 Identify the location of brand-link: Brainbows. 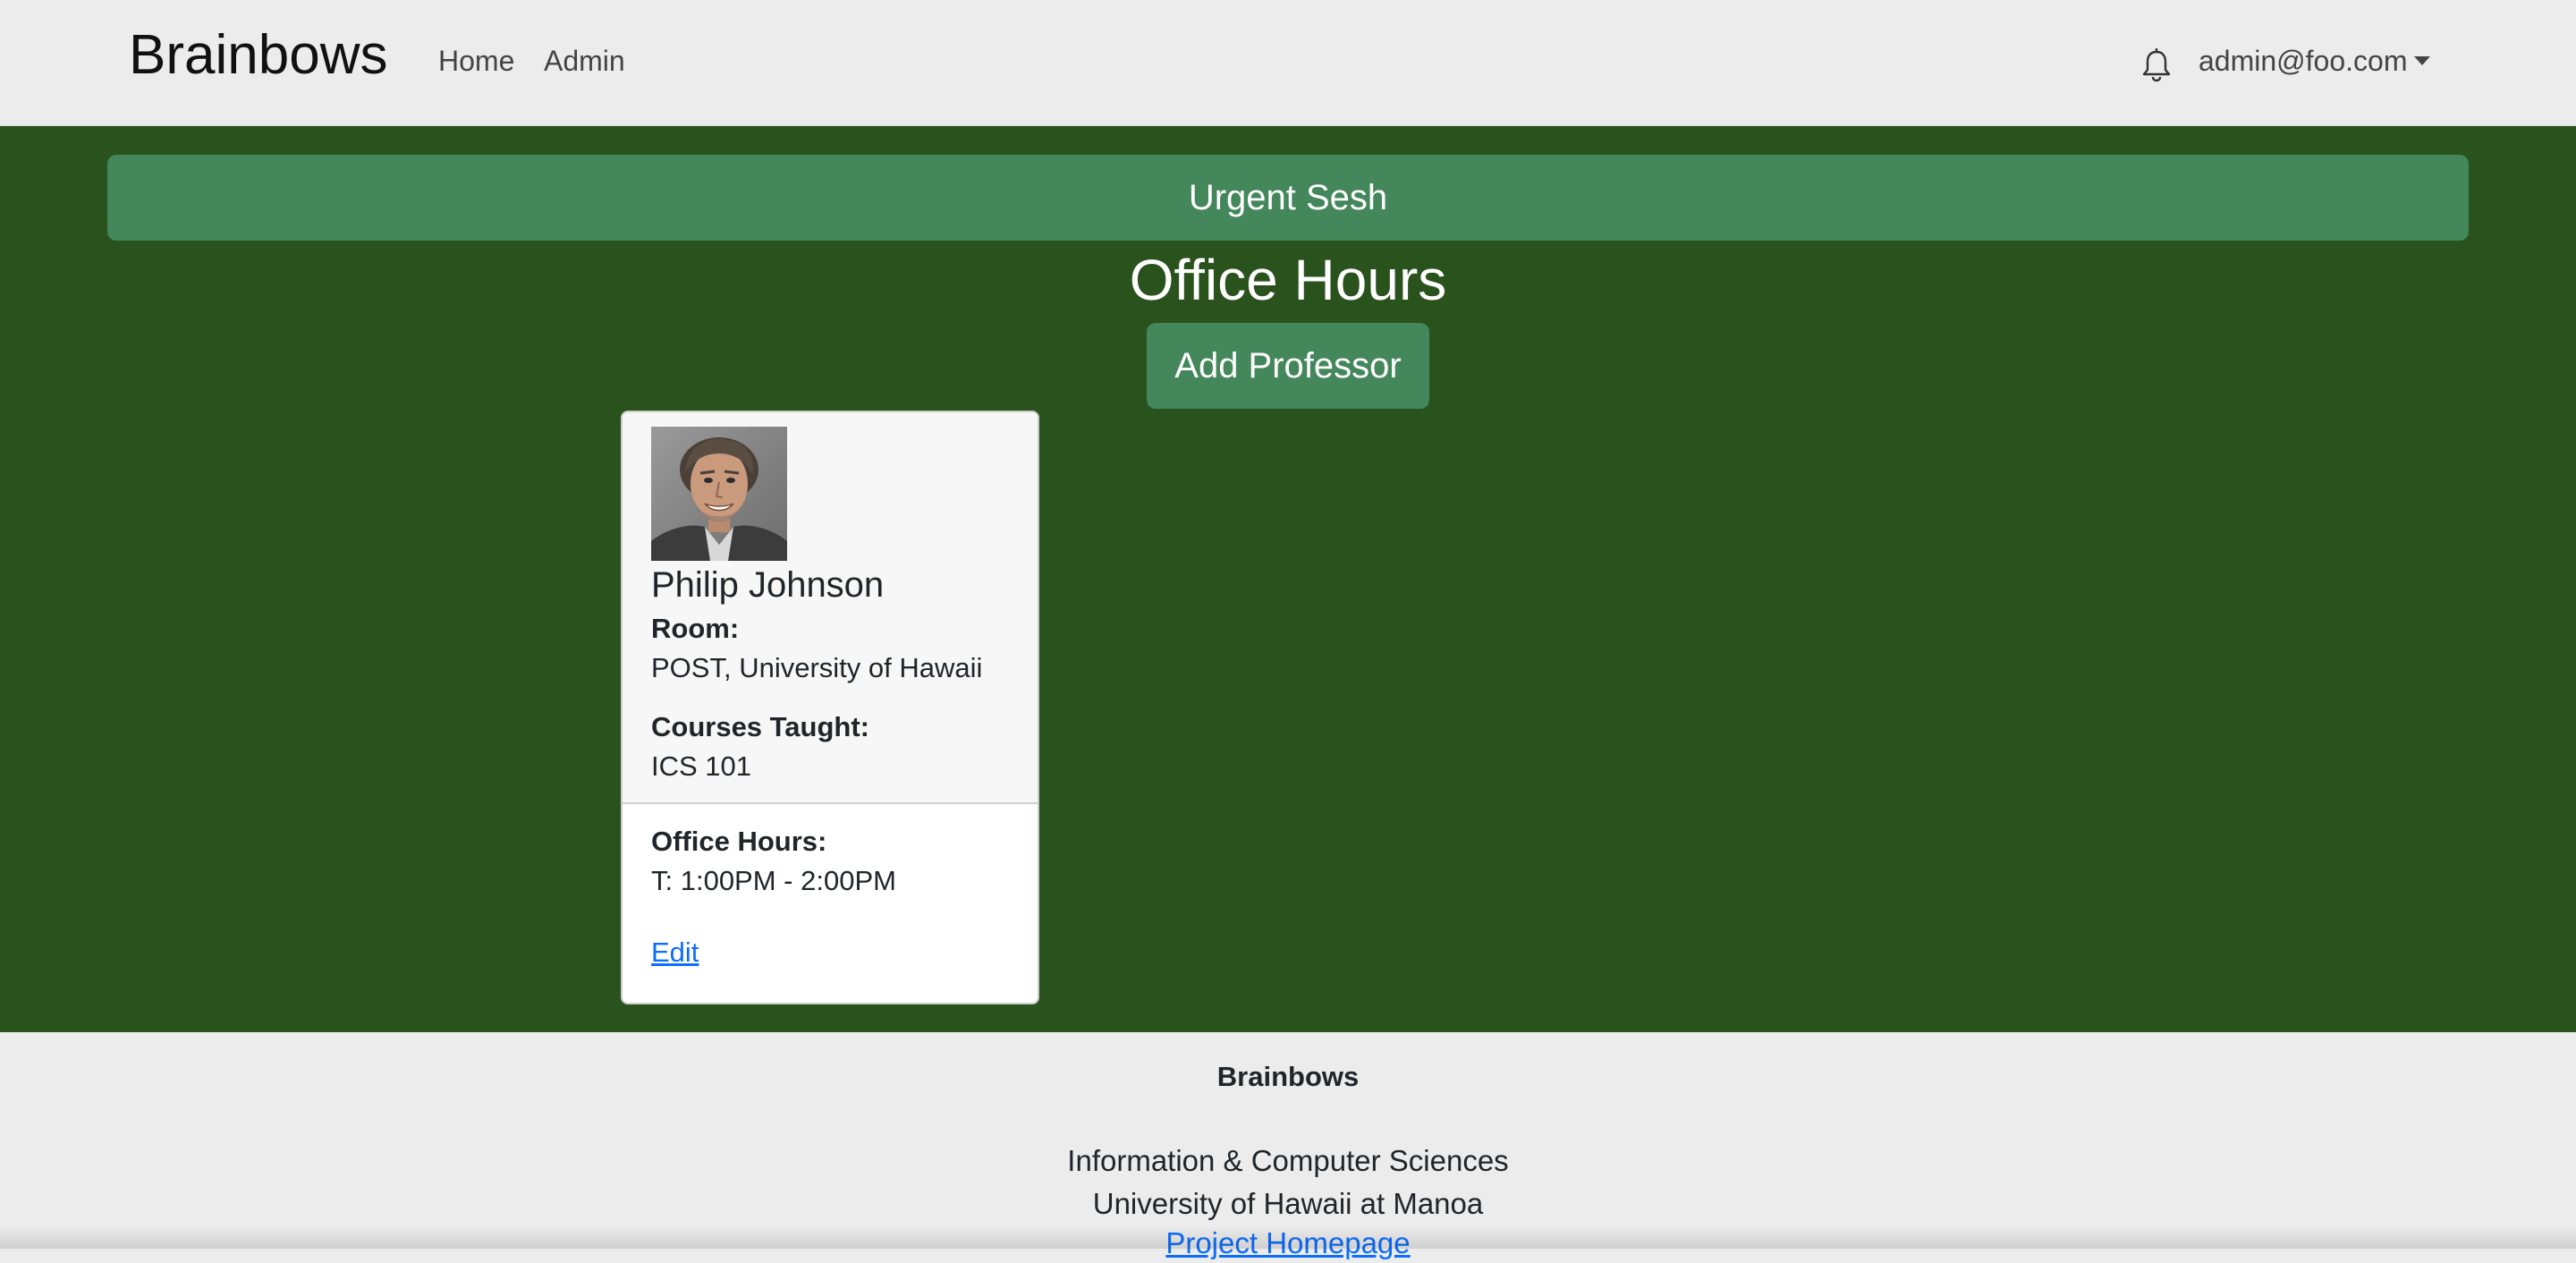
(258, 55).